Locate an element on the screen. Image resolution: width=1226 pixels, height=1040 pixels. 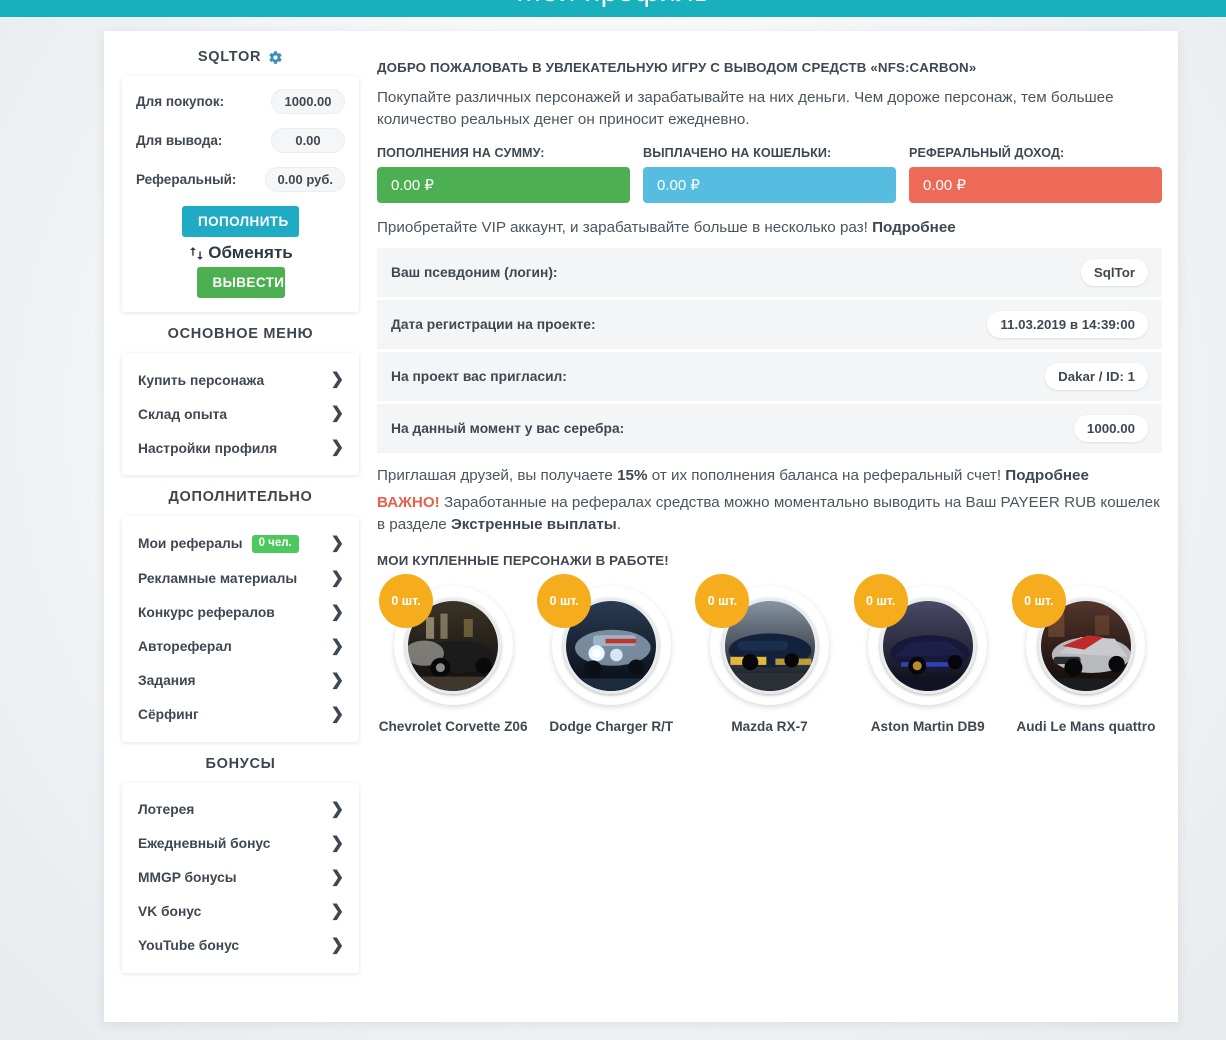
section-title-bonuses: БОНУСЫ is located at coordinates (240, 763).